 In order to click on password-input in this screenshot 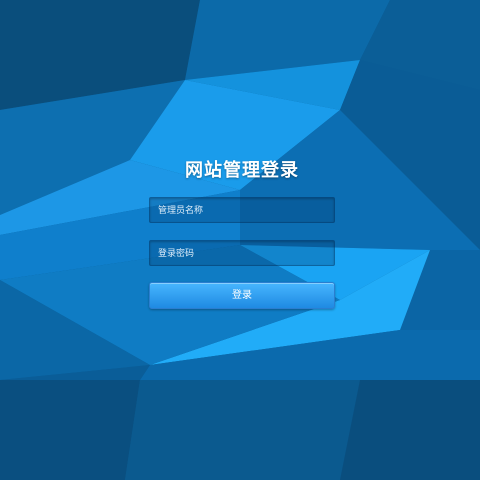, I will do `click(242, 254)`.